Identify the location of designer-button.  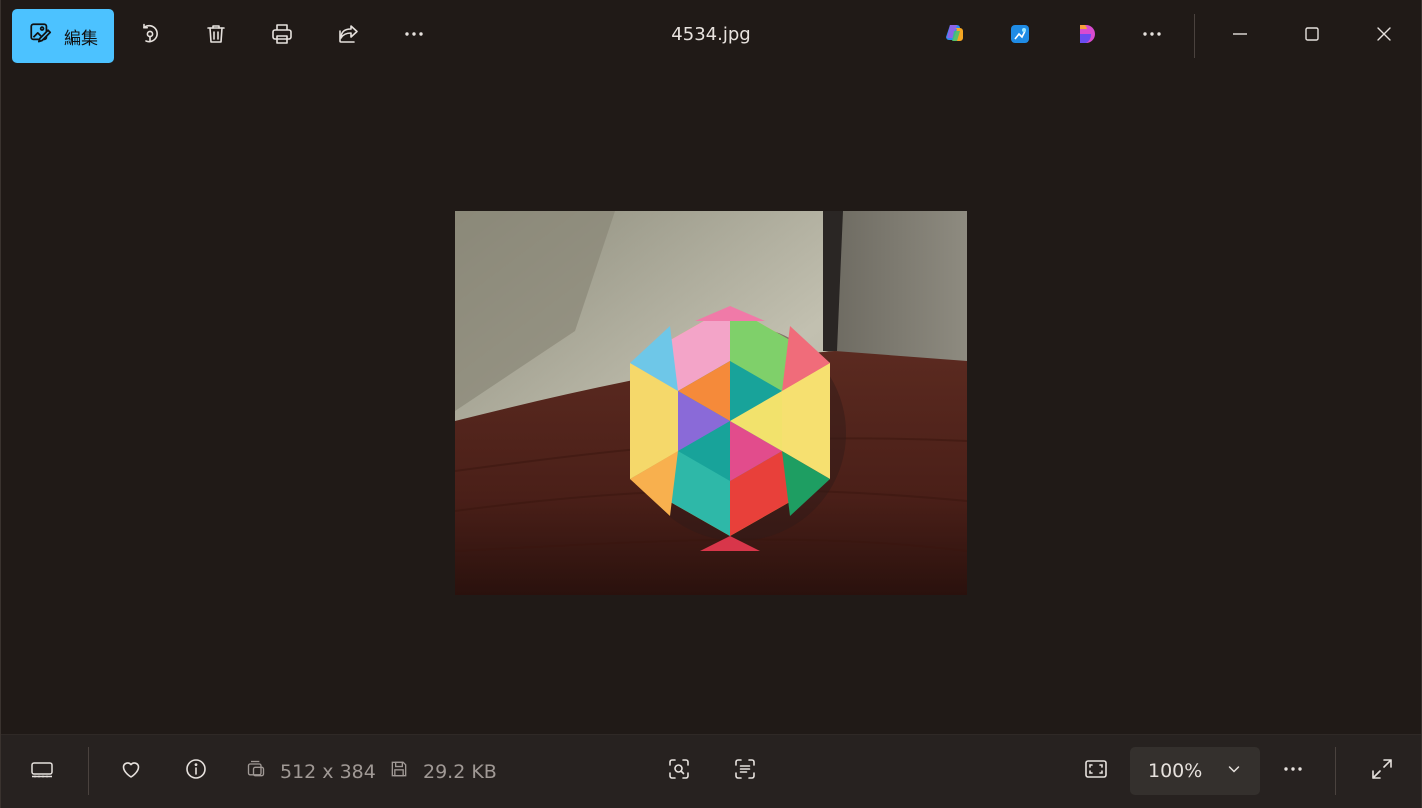
(1020, 36).